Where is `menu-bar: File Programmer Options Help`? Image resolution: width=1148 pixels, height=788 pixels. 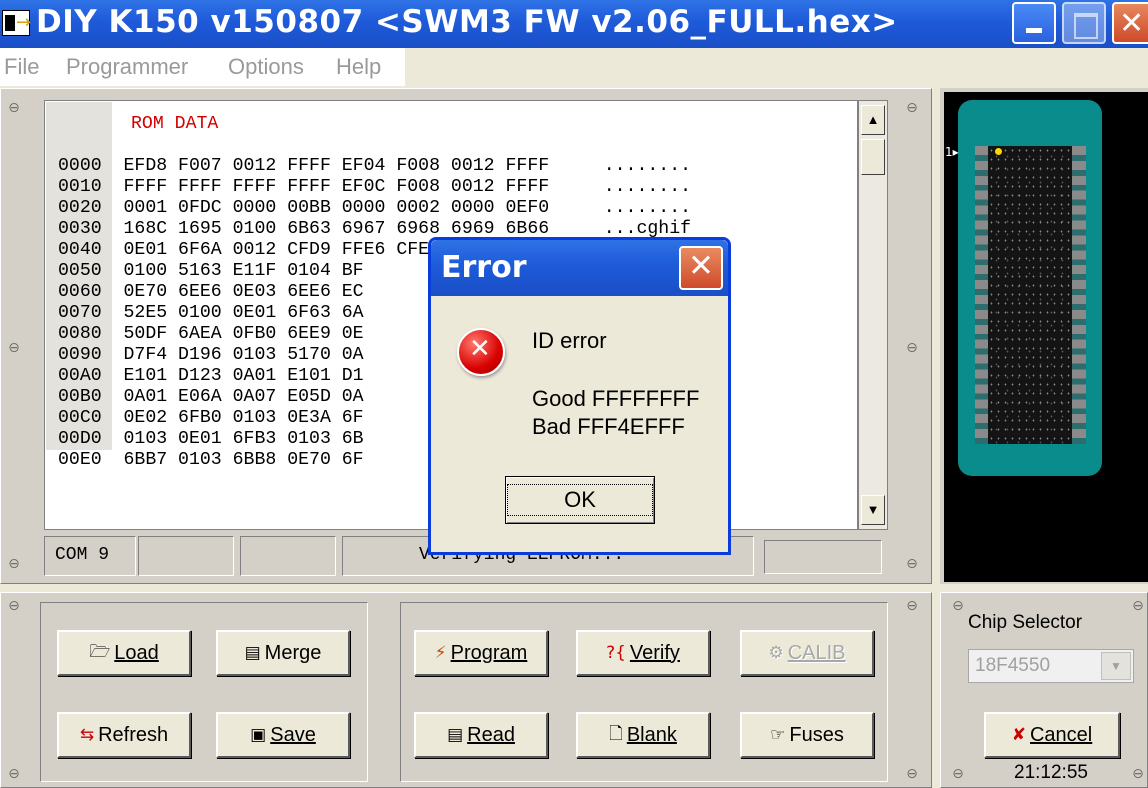 menu-bar: File Programmer Options Help is located at coordinates (202, 67).